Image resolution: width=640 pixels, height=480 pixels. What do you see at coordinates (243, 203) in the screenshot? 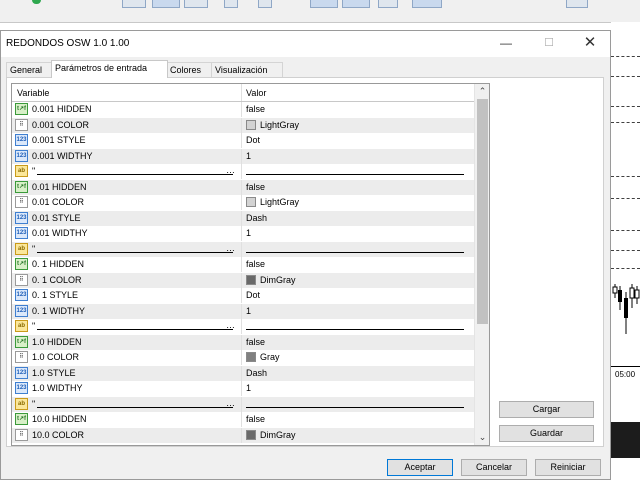
I see `table-row: ⠿ 0.01 COLOR LightGray` at bounding box center [243, 203].